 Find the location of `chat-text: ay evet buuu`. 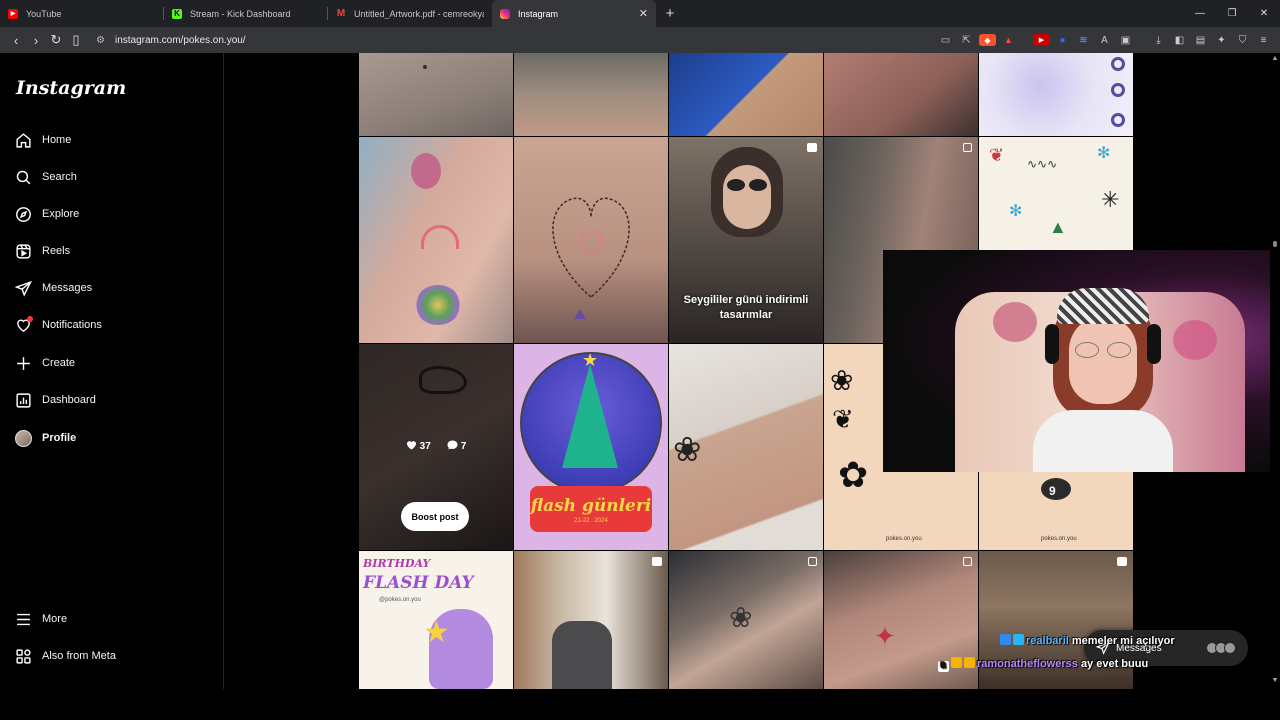

chat-text: ay evet buuu is located at coordinates (1114, 664).